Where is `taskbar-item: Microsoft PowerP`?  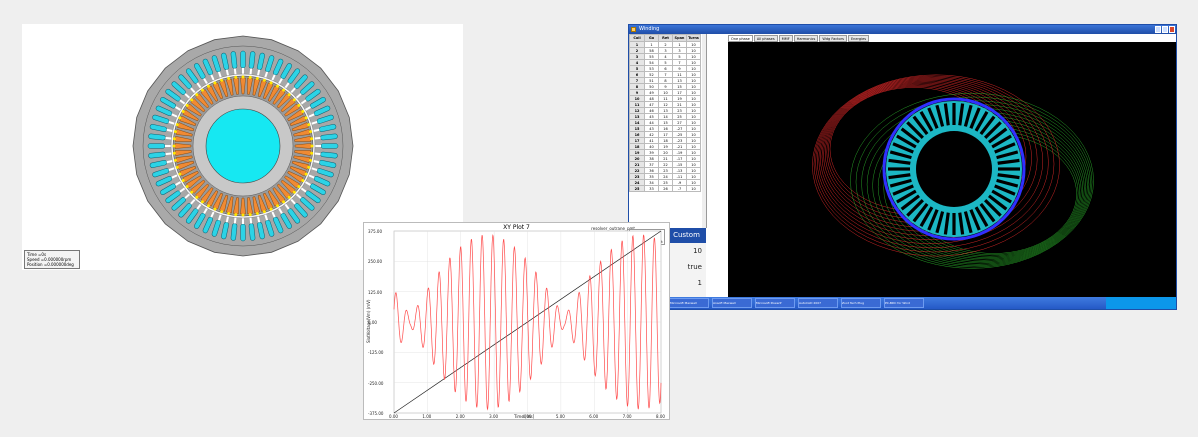
taskbar-item: Microsoft PowerP is located at coordinates (775, 303).